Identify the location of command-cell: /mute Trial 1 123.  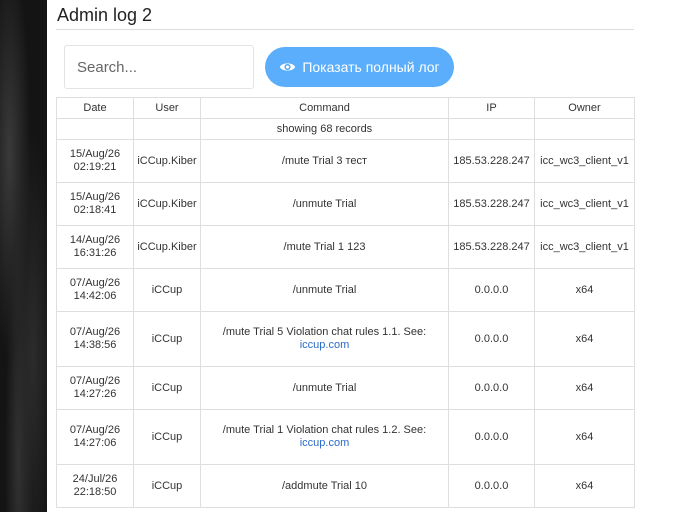
(324, 247).